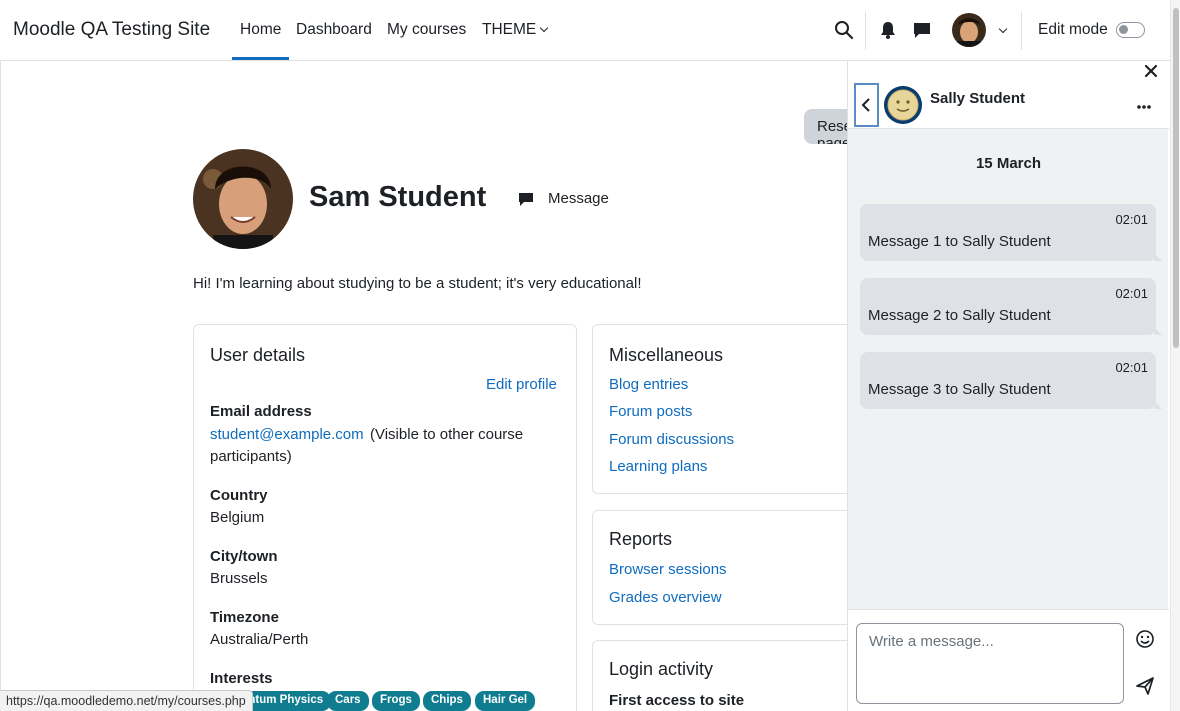 This screenshot has height=711, width=1180. I want to click on link-status-bar: https://qa.moodledemo.net/my/courses.php, so click(126, 700).